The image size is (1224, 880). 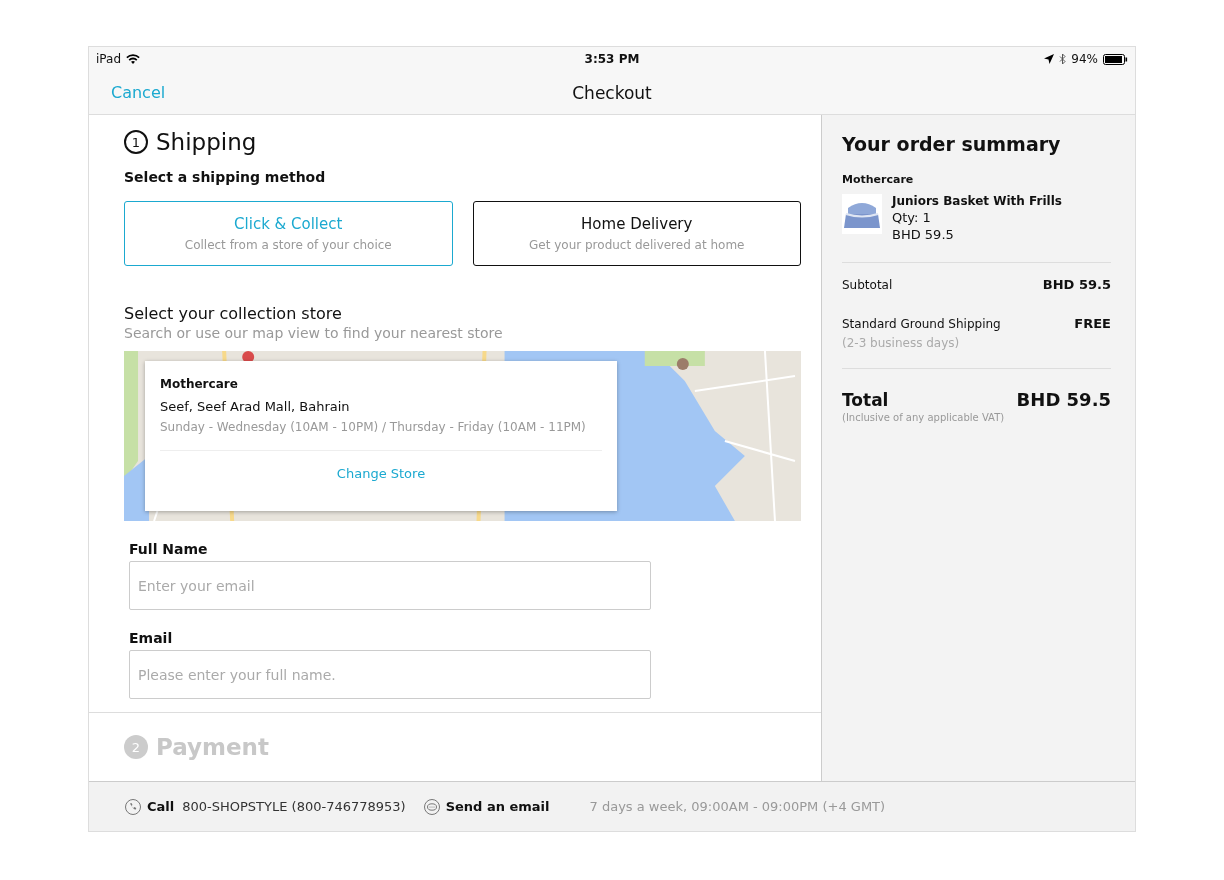 What do you see at coordinates (923, 234) in the screenshot?
I see `product-price: BHD 59.5` at bounding box center [923, 234].